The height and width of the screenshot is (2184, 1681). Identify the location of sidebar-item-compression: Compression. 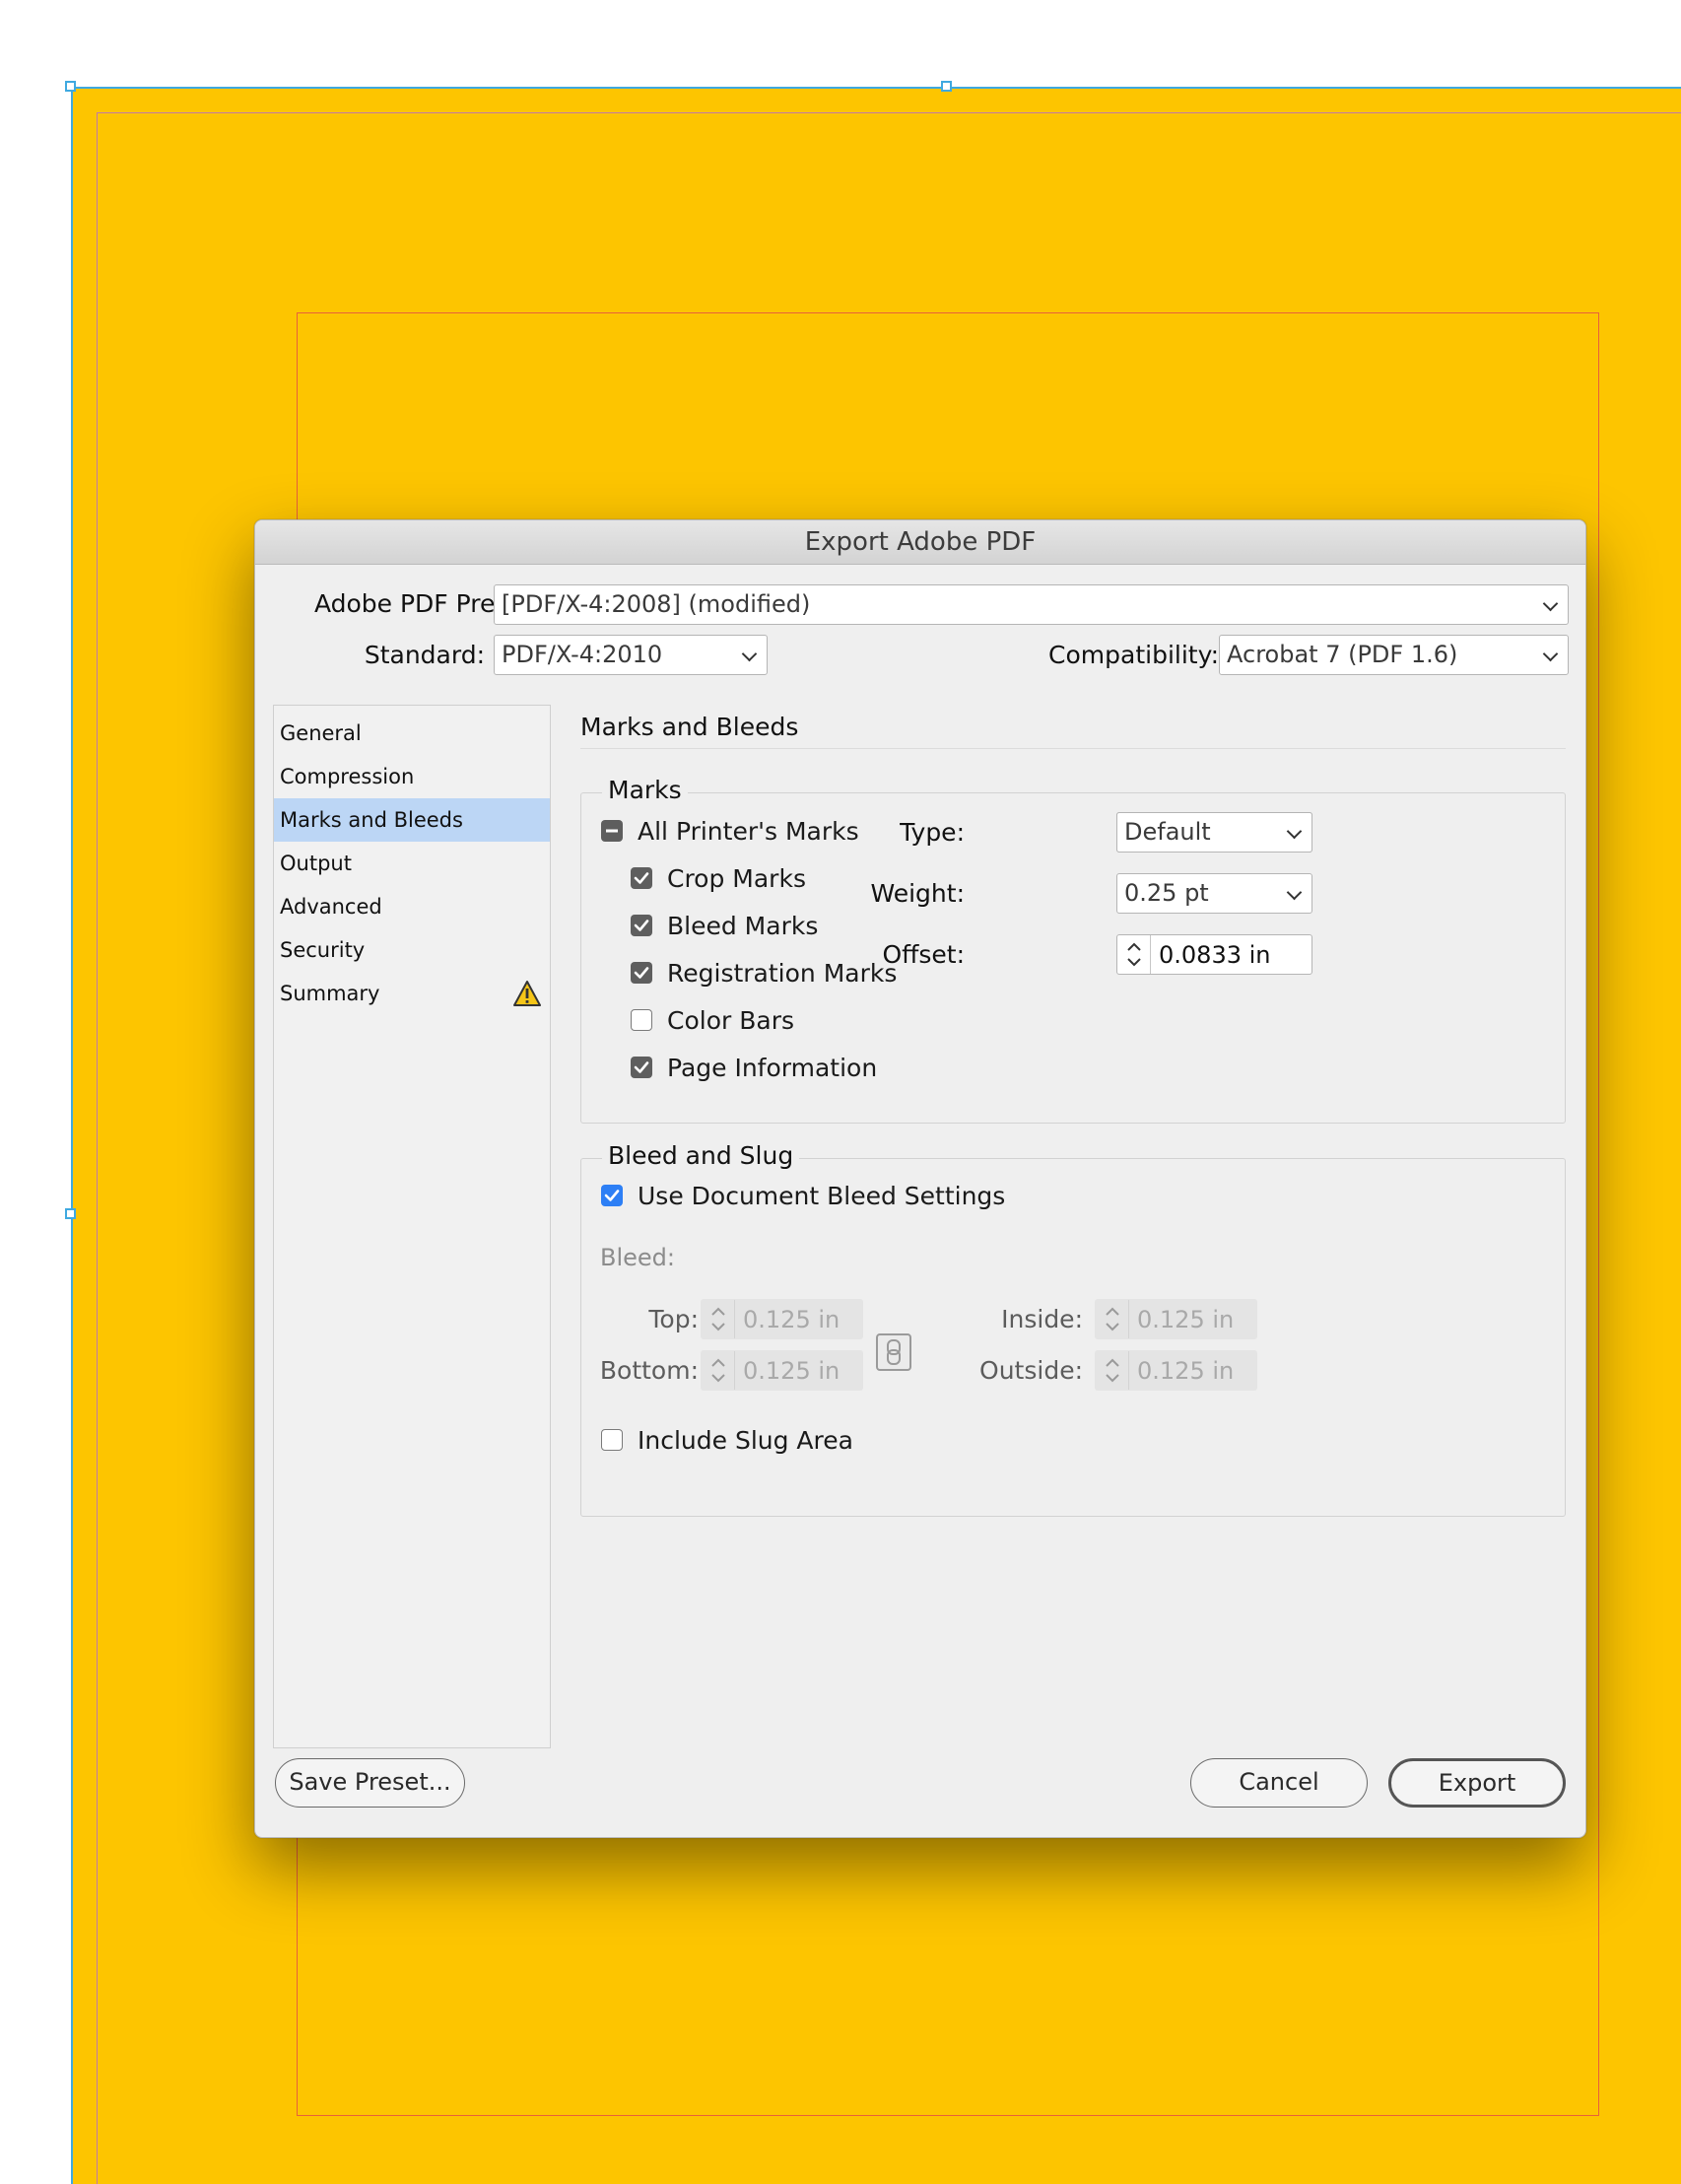
(412, 776).